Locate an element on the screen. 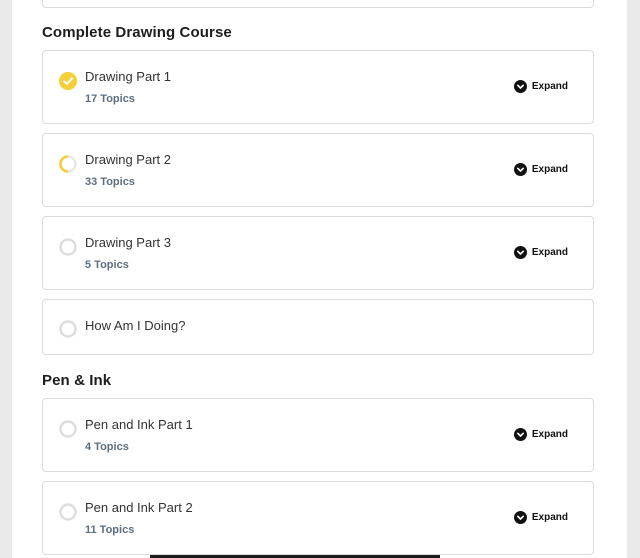 The width and height of the screenshot is (640, 558). lesson-card-drawing-part-2: Drawing Part 2 33 Topics Expand is located at coordinates (318, 170).